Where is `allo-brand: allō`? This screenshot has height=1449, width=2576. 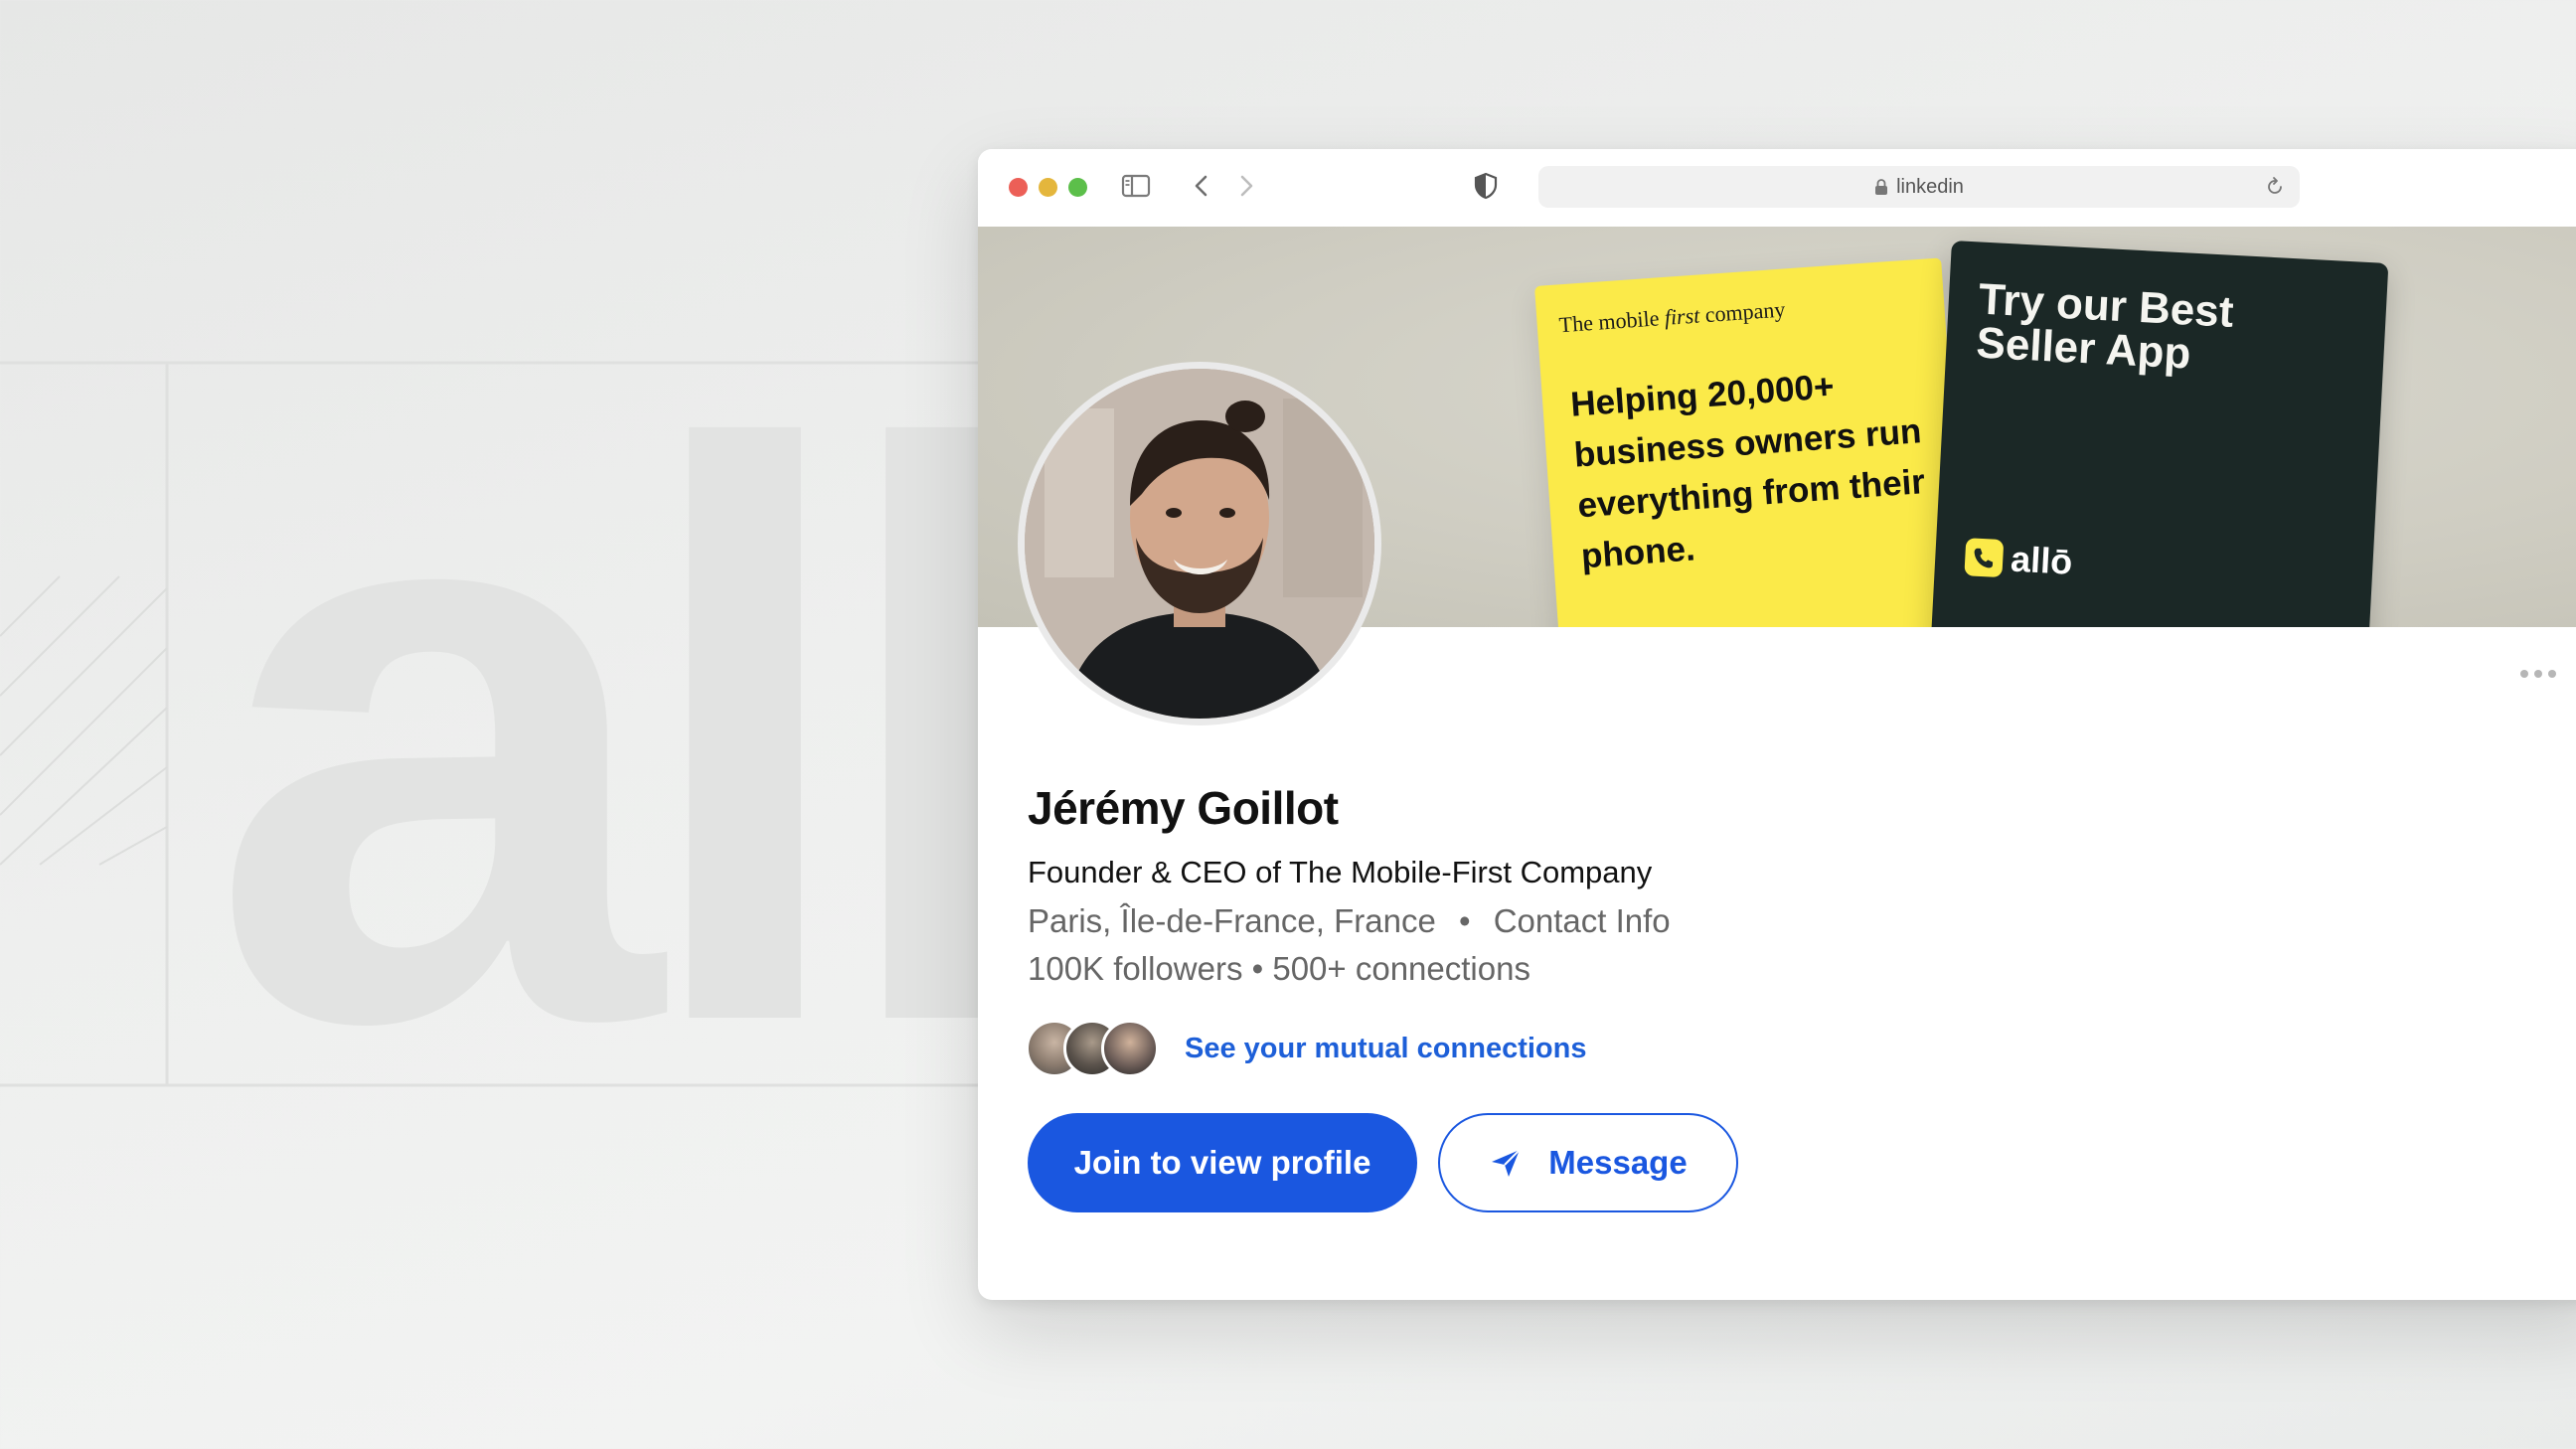 allo-brand: allō is located at coordinates (2018, 559).